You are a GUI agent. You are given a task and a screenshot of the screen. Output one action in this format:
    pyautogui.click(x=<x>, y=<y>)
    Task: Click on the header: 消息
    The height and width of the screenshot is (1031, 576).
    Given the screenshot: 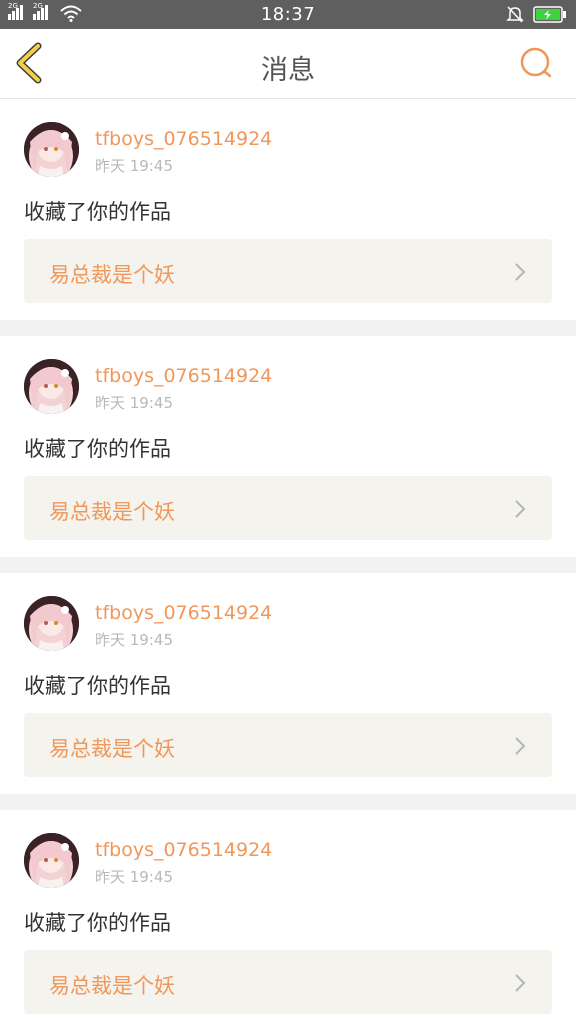 What is the action you would take?
    pyautogui.click(x=288, y=64)
    